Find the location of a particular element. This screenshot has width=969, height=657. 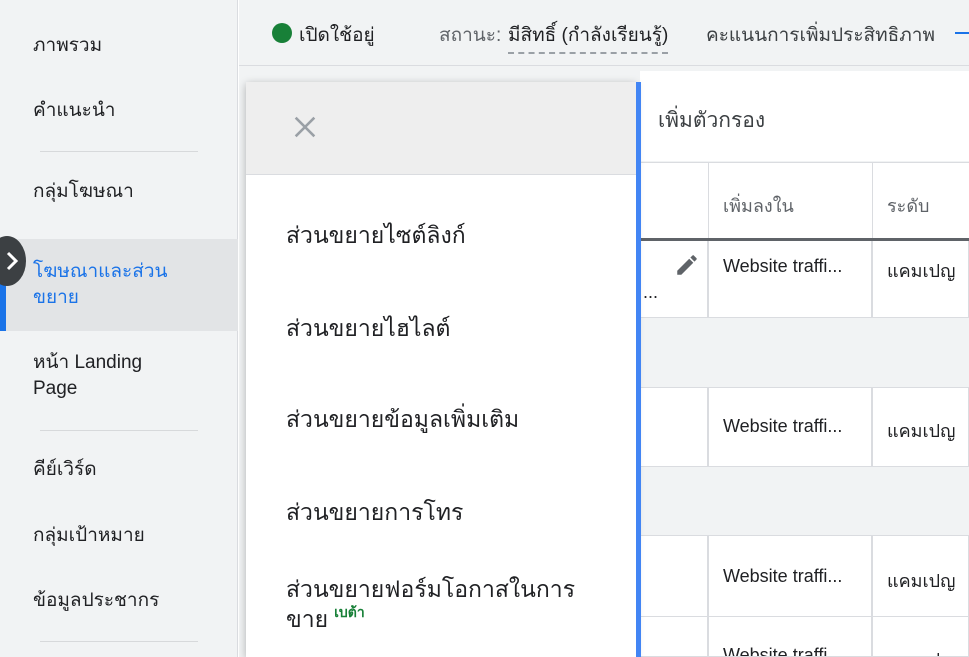

menu-item-label: ส่วนขยายฟอร์มโอกาสในการ is located at coordinates (431, 589).